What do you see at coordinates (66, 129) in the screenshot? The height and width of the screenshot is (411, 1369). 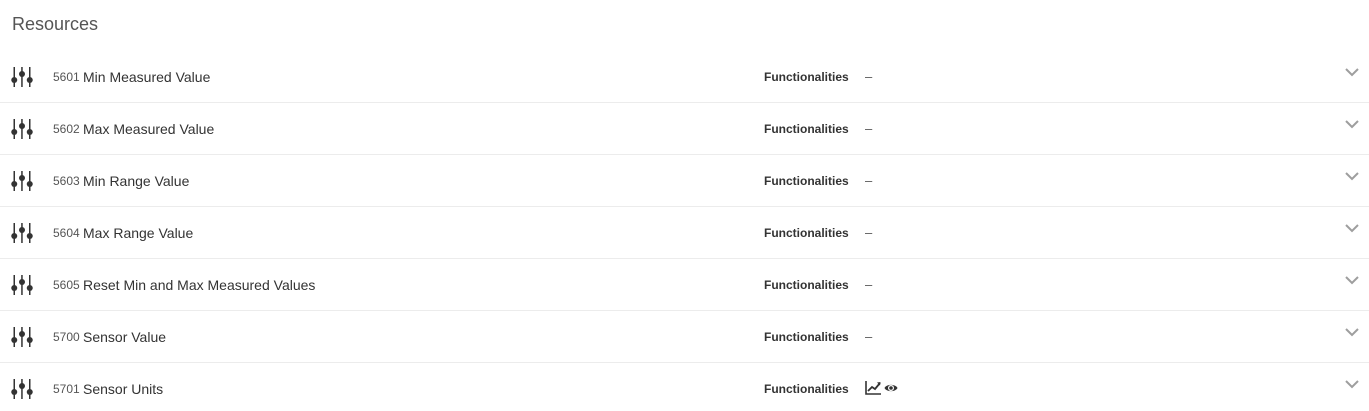 I see `resource-id: 5602` at bounding box center [66, 129].